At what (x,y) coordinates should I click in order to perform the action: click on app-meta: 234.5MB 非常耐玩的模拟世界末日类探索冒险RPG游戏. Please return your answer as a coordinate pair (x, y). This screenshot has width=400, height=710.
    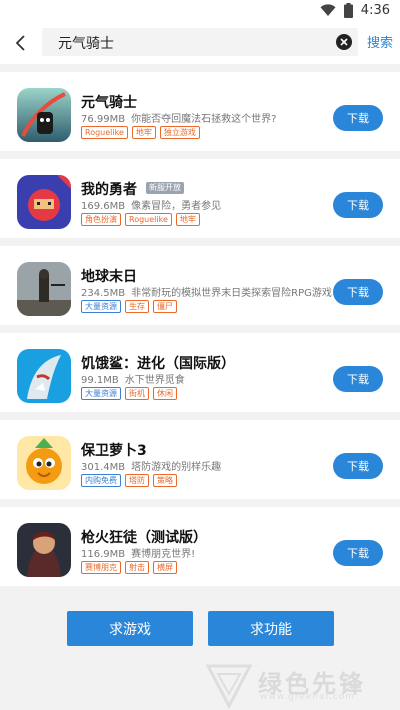
    Looking at the image, I should click on (206, 291).